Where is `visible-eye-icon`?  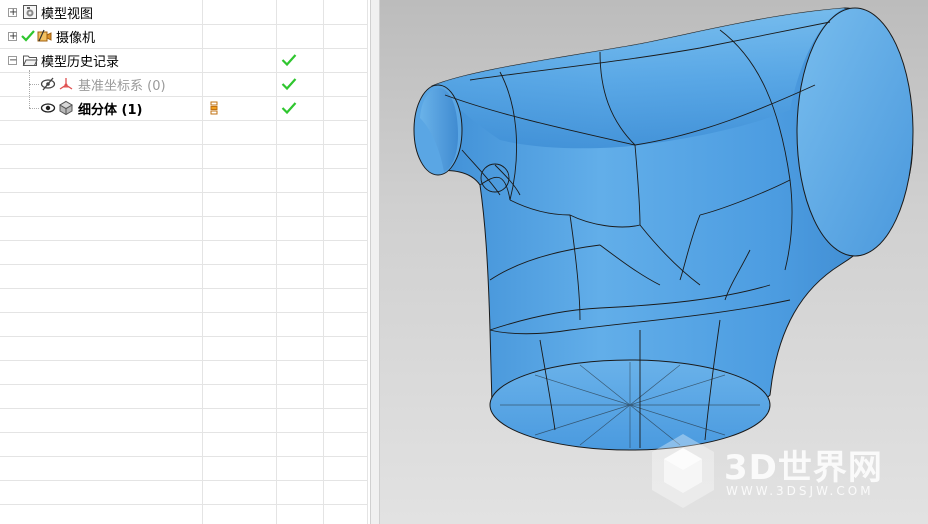
visible-eye-icon is located at coordinates (48, 108).